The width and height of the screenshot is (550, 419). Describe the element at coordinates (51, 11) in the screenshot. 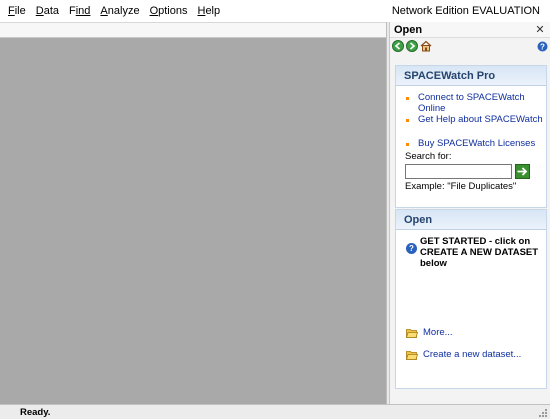

I see `menu-data-label: ata` at that location.